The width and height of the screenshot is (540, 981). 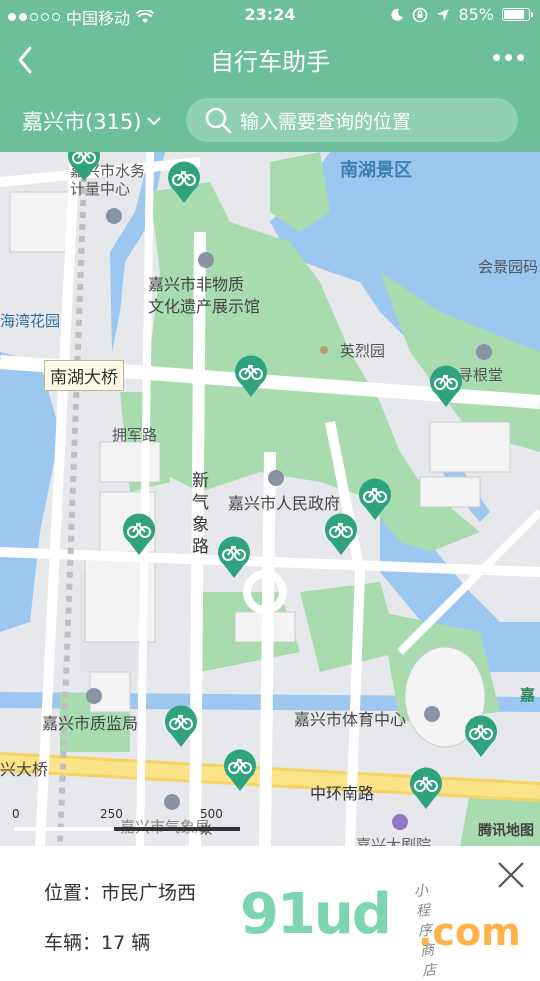 I want to click on search-input: 输入需要查询的位置, so click(x=352, y=120).